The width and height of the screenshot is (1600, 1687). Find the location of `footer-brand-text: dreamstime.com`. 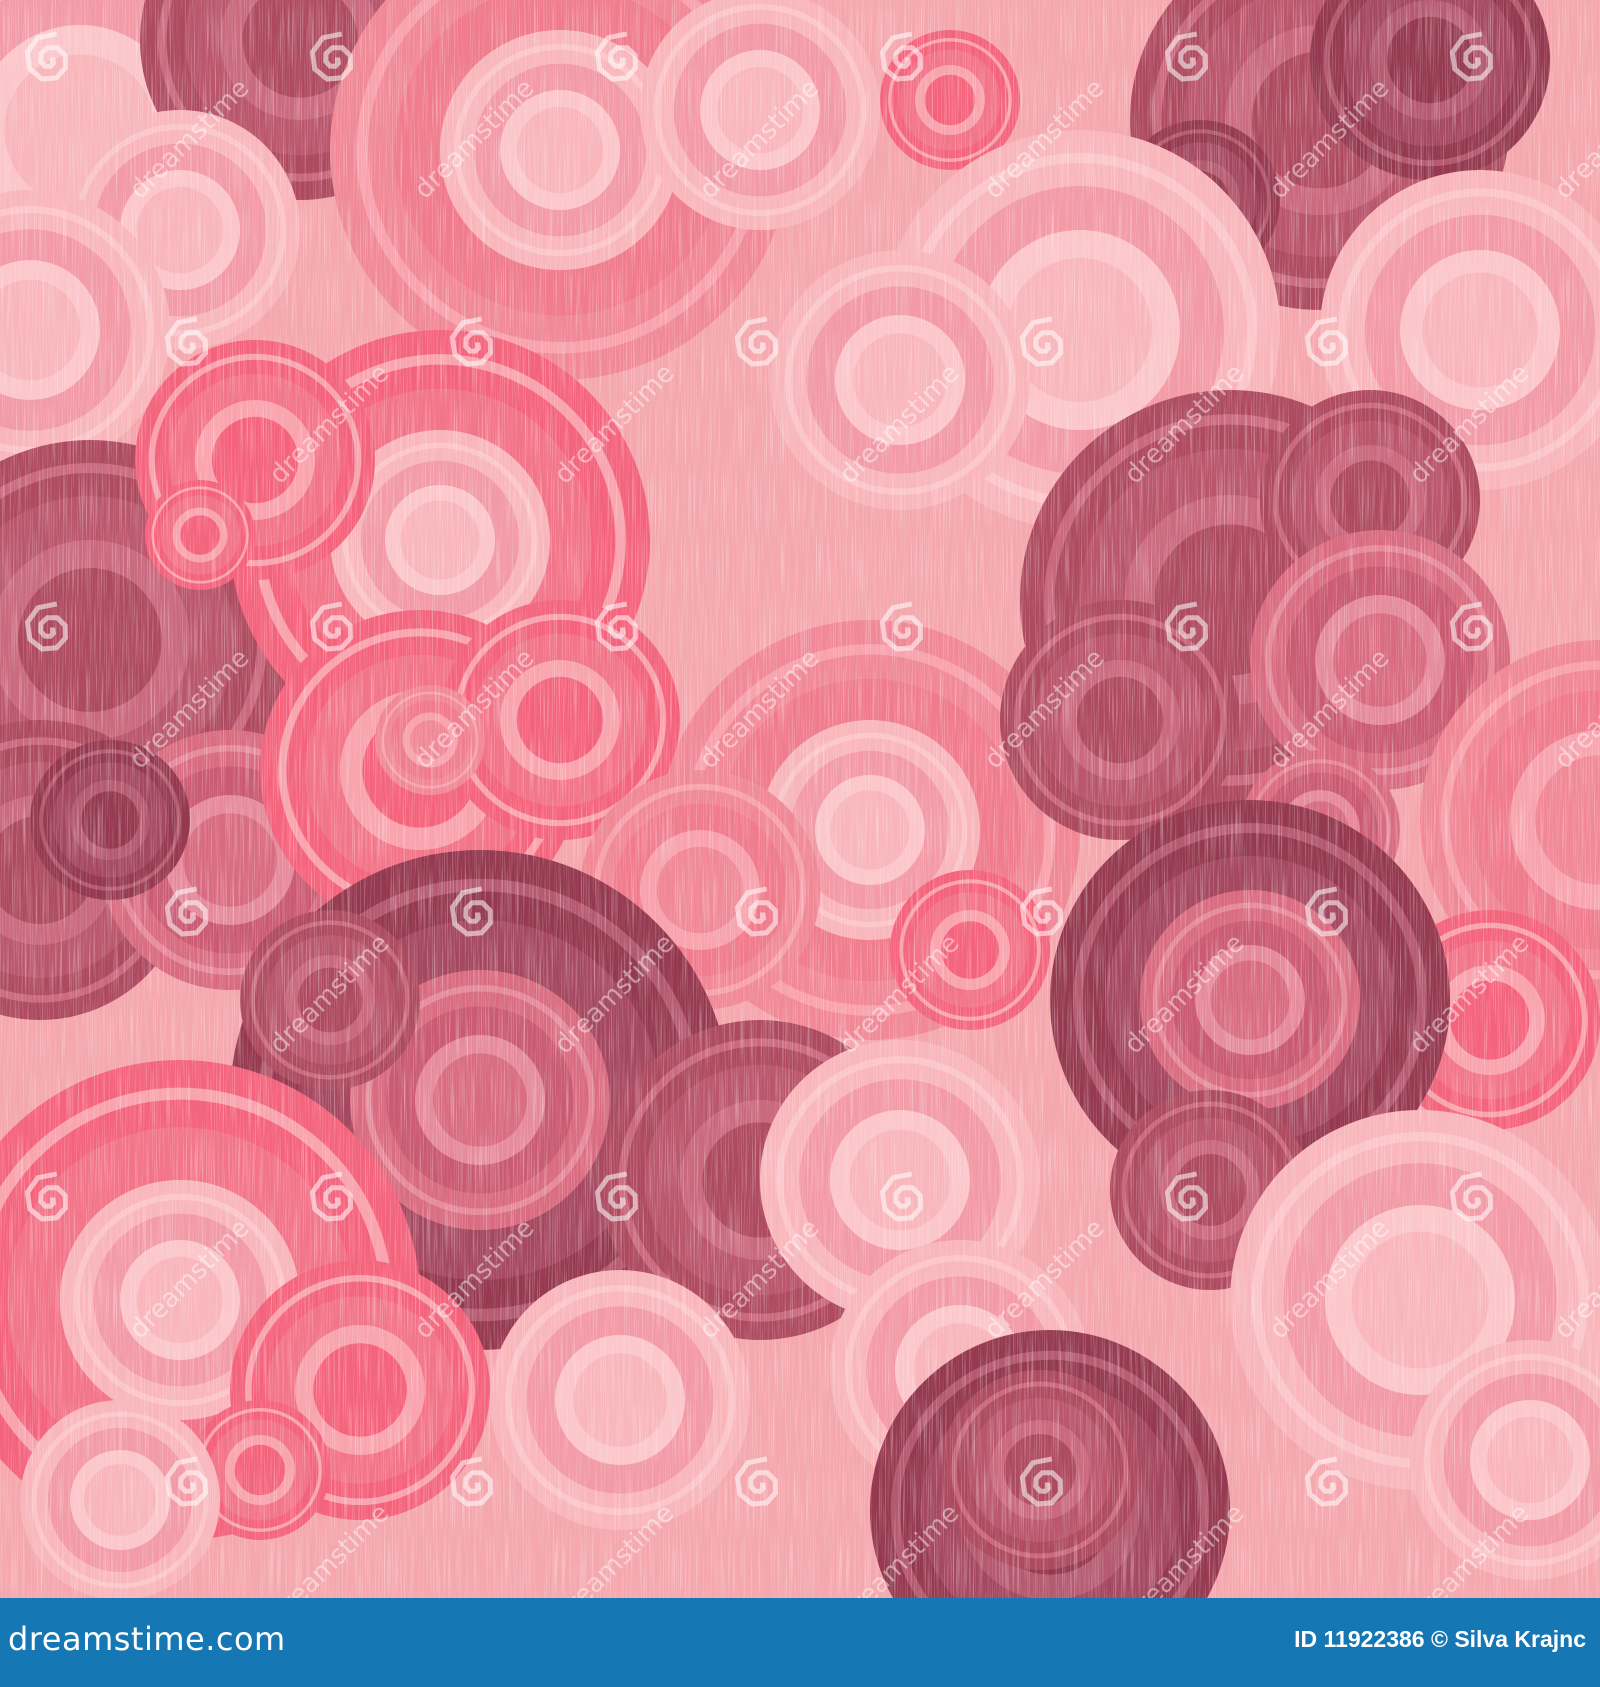

footer-brand-text: dreamstime.com is located at coordinates (147, 1639).